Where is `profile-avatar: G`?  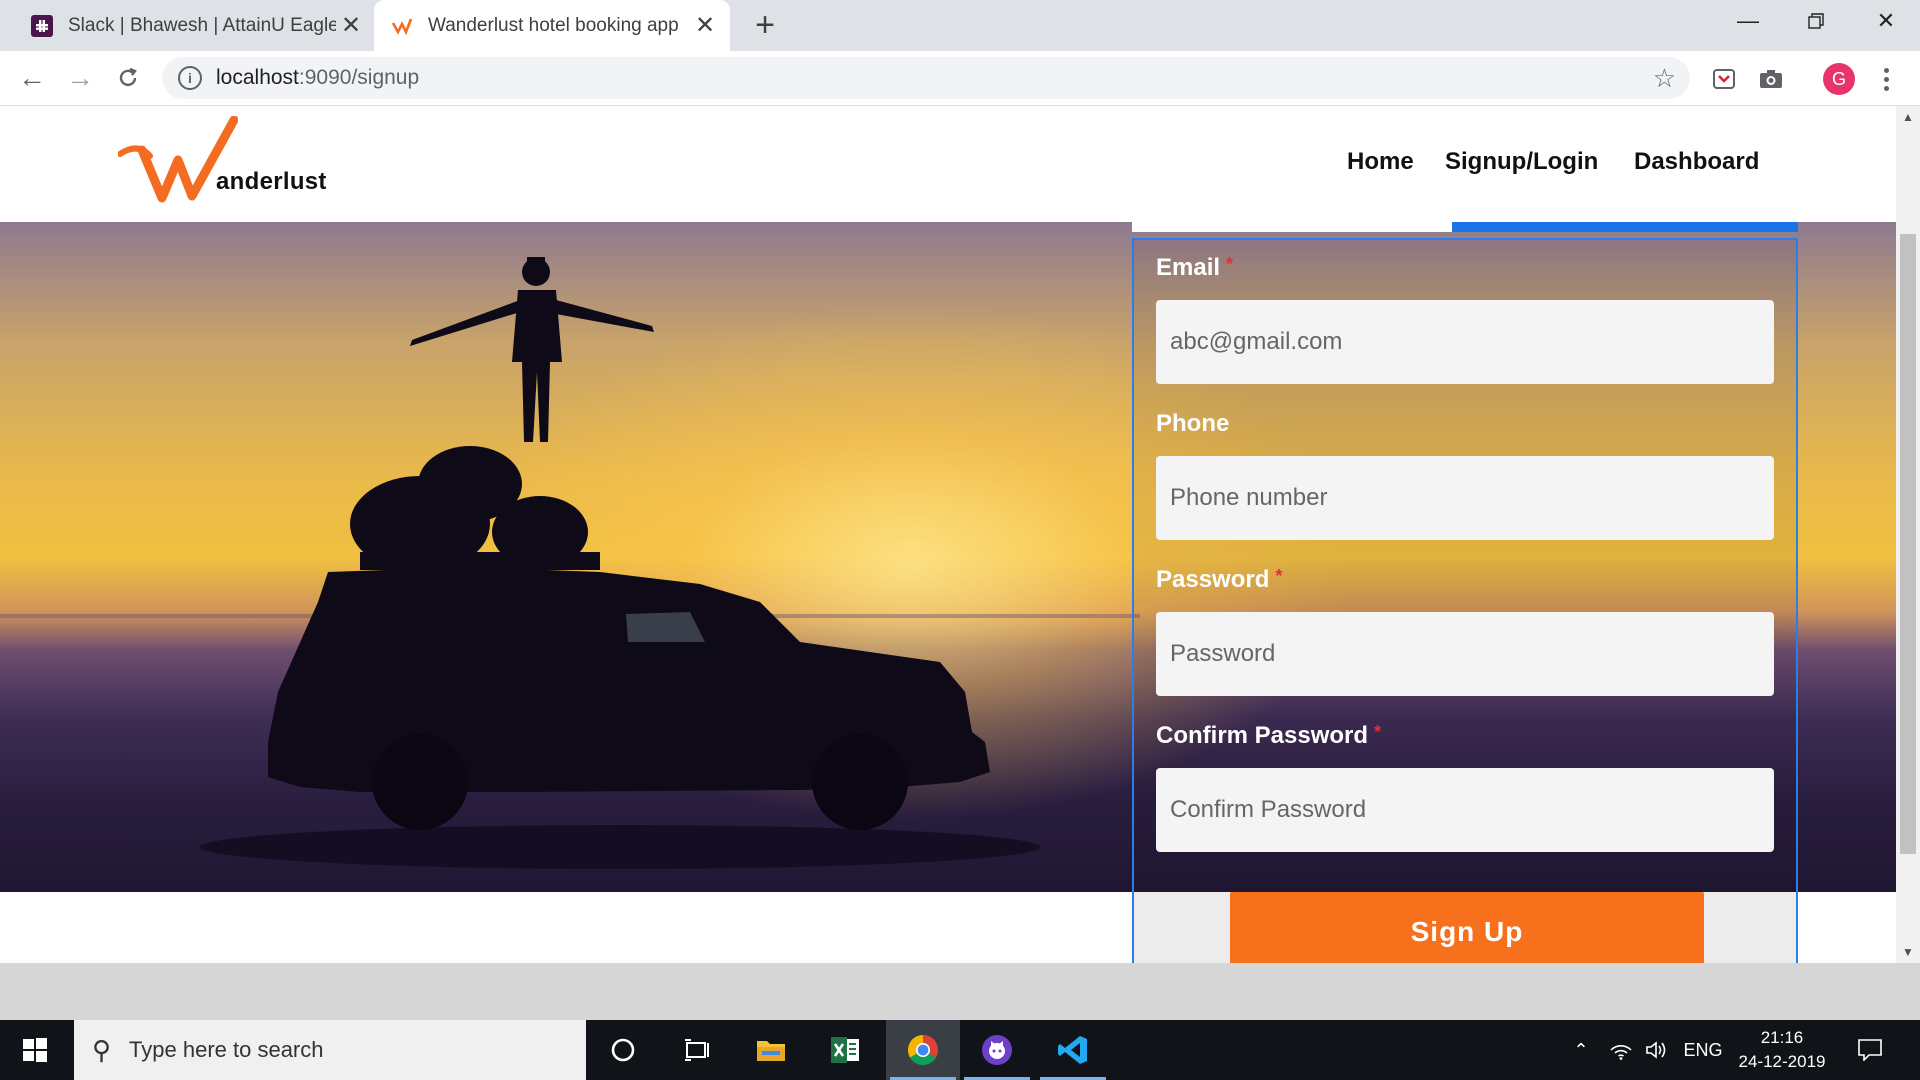 profile-avatar: G is located at coordinates (1839, 79).